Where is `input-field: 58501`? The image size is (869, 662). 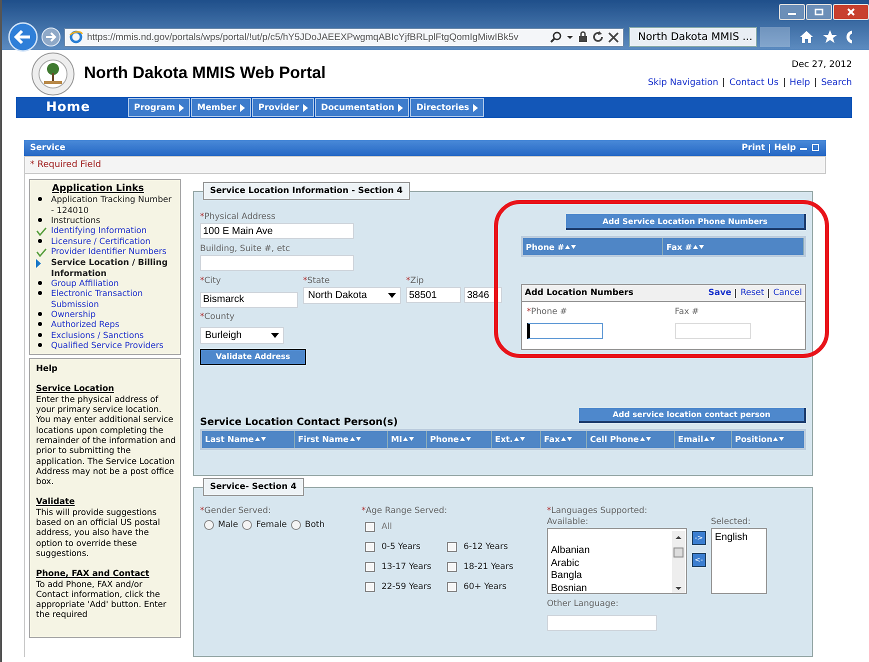 input-field: 58501 is located at coordinates (433, 295).